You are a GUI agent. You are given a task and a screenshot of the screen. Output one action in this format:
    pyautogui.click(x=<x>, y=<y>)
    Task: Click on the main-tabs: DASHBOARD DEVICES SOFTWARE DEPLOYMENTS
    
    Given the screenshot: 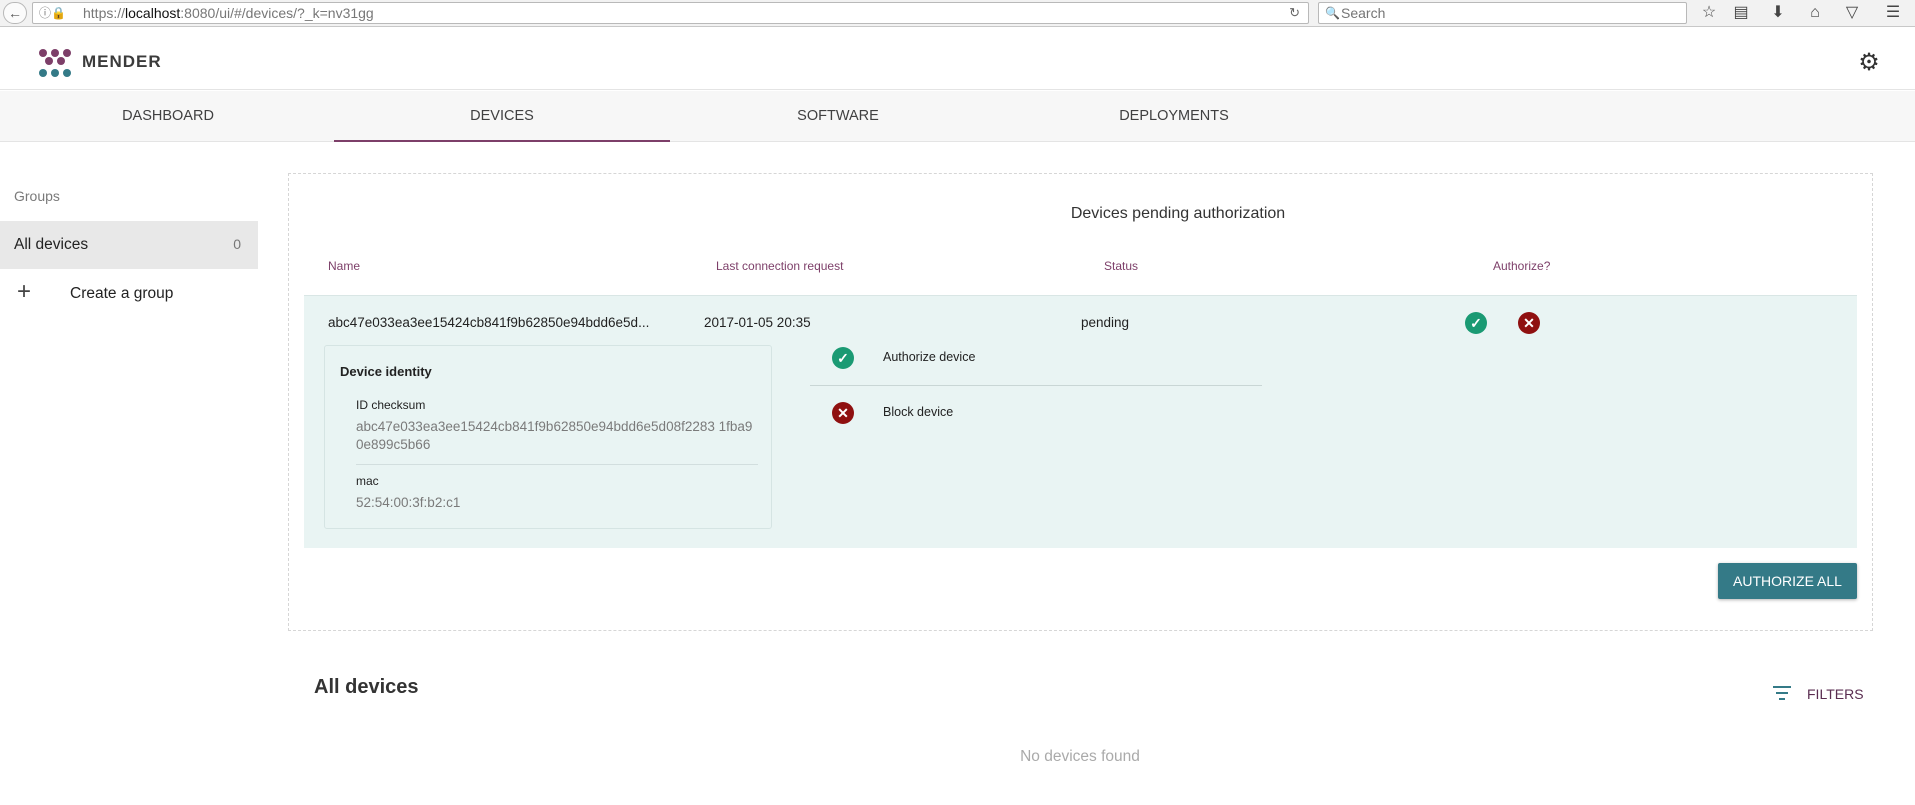 What is the action you would take?
    pyautogui.click(x=957, y=116)
    